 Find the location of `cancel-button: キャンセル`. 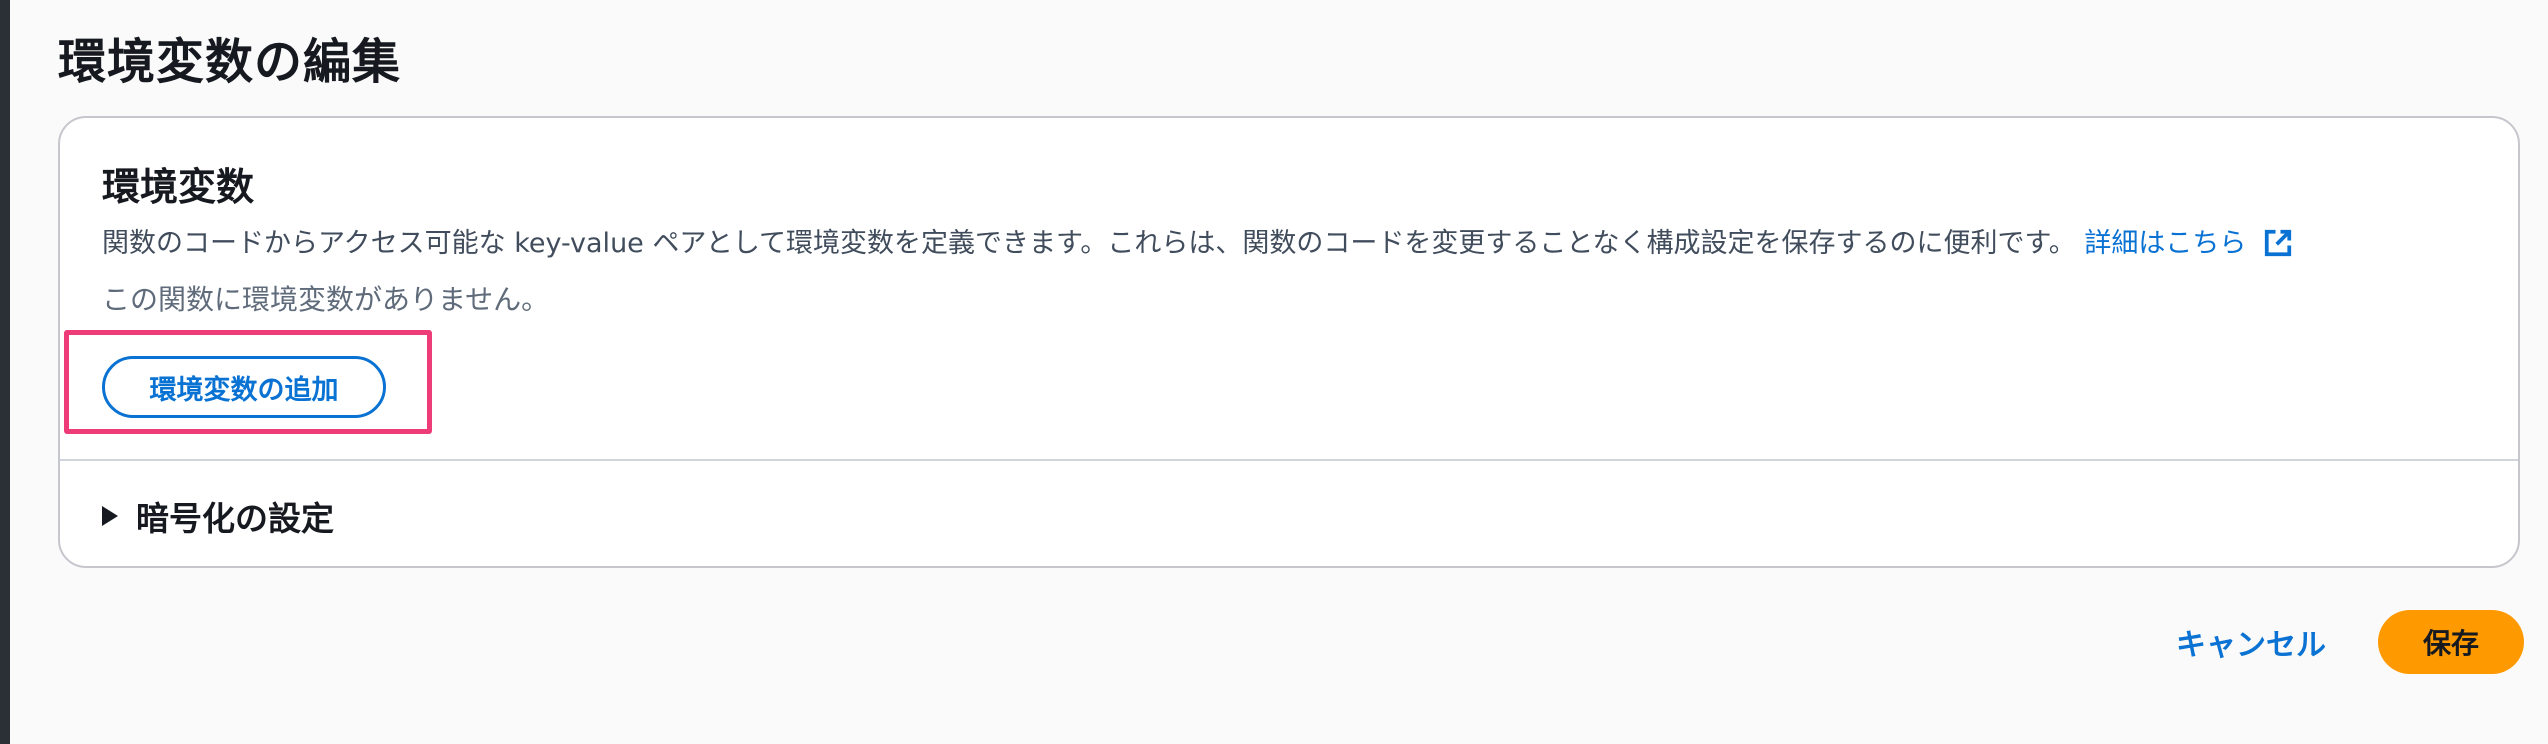

cancel-button: キャンセル is located at coordinates (2251, 642).